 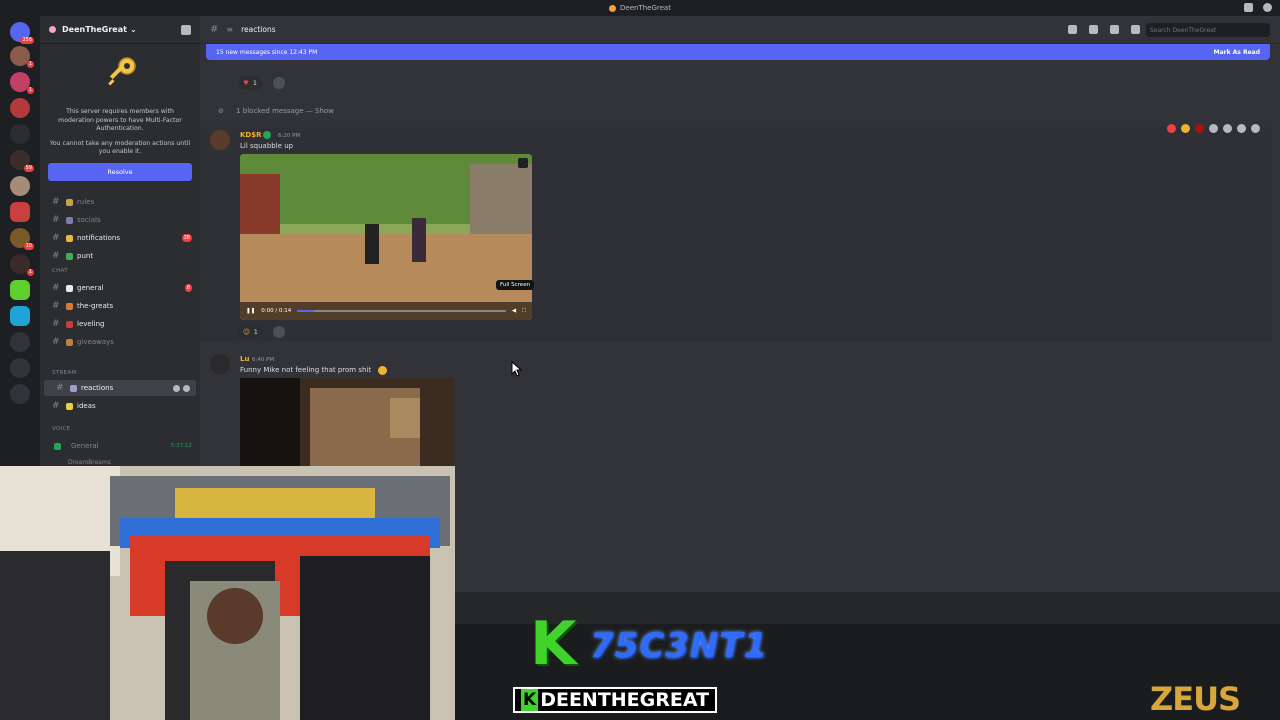 What do you see at coordinates (324, 111) in the screenshot?
I see `show-blocked-link: Show` at bounding box center [324, 111].